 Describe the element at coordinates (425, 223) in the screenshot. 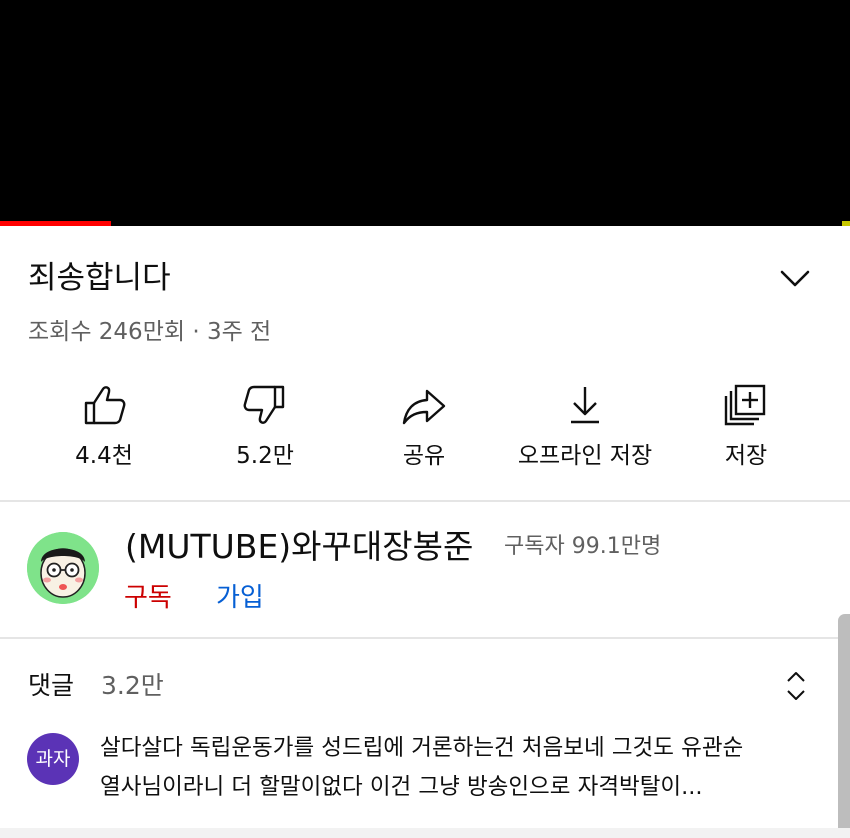

I see `video-progress-bar` at that location.